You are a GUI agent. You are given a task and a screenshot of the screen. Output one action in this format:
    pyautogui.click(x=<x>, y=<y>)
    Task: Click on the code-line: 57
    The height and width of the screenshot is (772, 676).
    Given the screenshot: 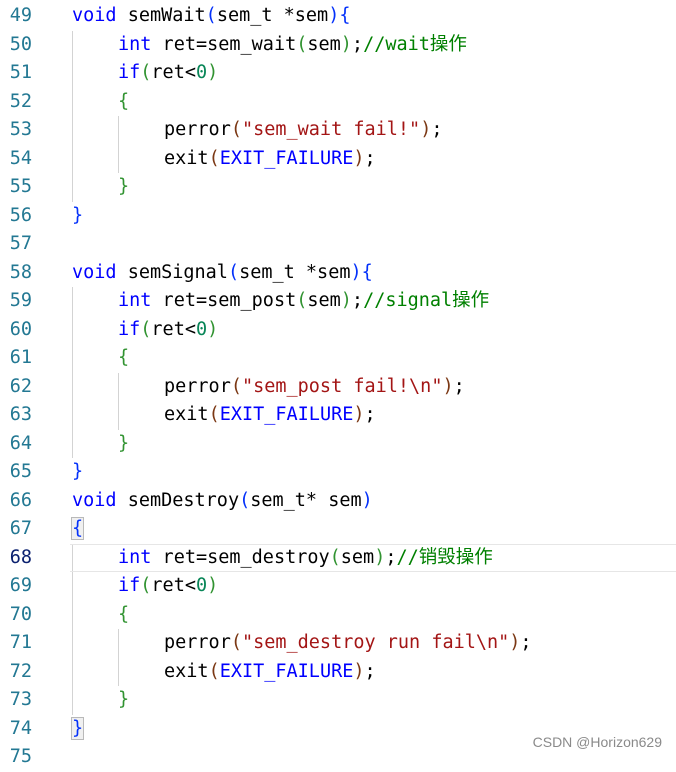 What is the action you would take?
    pyautogui.click(x=338, y=244)
    